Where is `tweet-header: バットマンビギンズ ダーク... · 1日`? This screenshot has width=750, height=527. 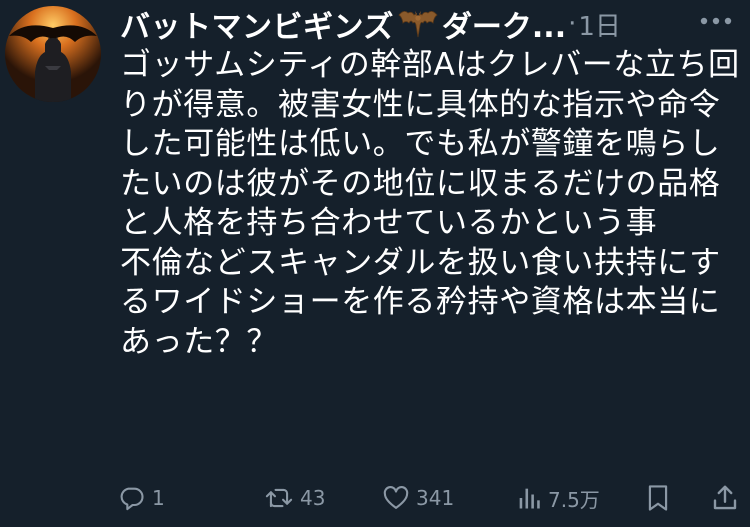
tweet-header: バットマンビギンズ ダーク... · 1日 is located at coordinates (432, 24).